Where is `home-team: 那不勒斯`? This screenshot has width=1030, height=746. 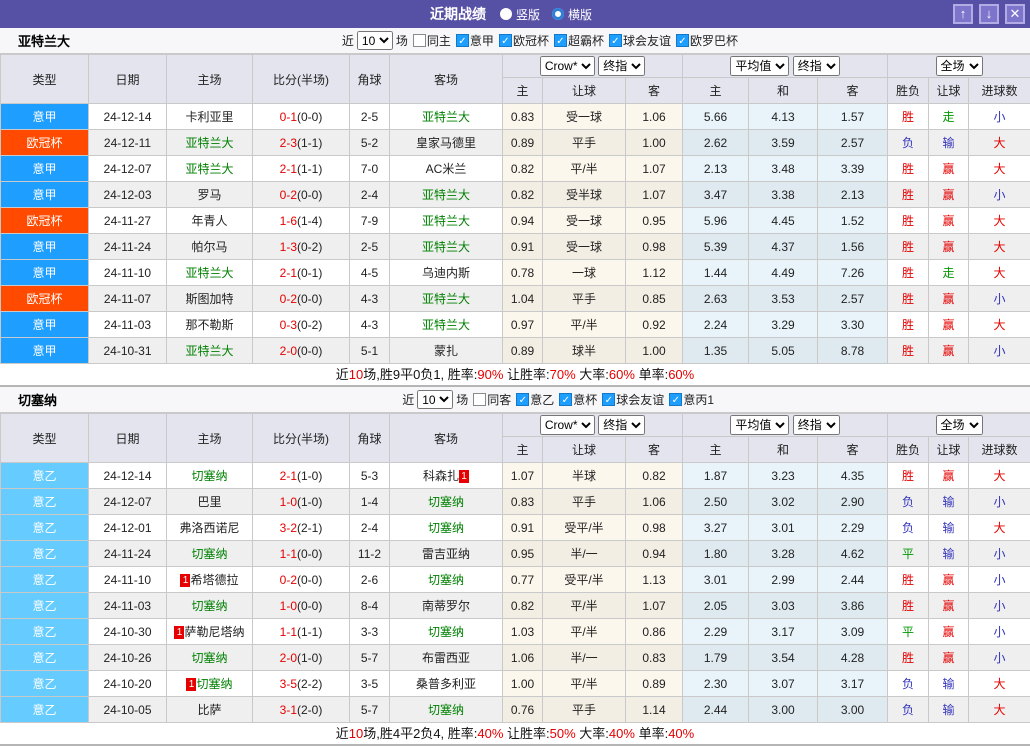
home-team: 那不勒斯 is located at coordinates (210, 325).